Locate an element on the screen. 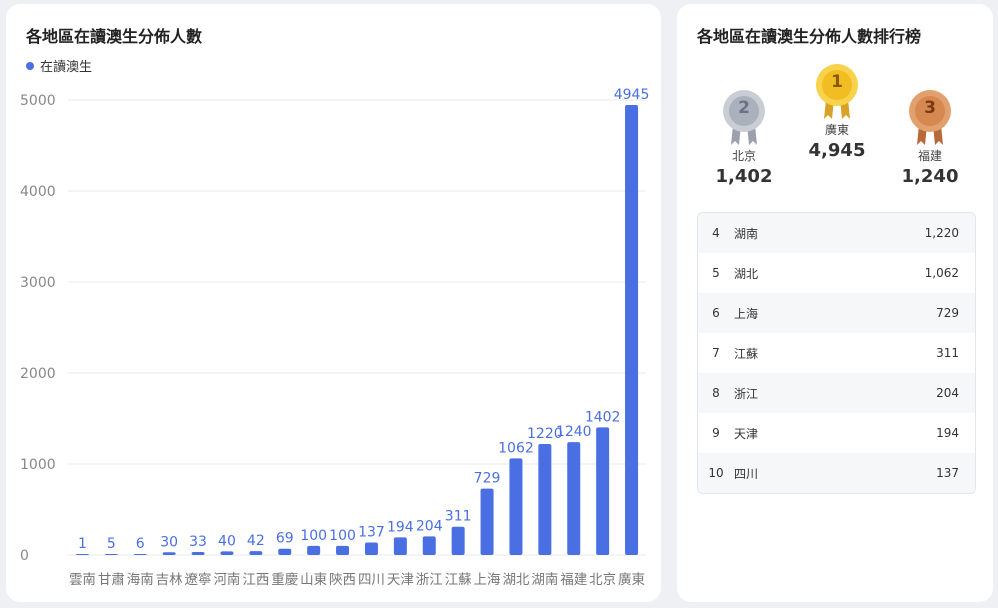 The width and height of the screenshot is (998, 608). data-label: 204 is located at coordinates (429, 526).